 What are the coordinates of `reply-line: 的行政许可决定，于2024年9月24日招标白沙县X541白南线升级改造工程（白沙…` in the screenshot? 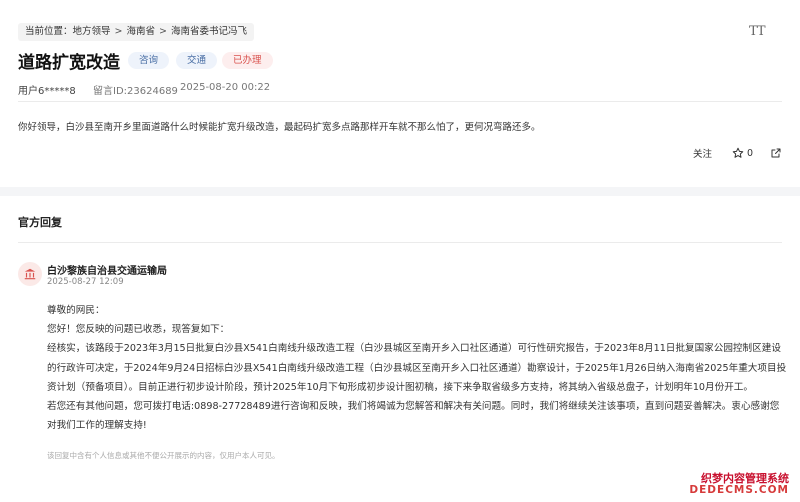 It's located at (417, 368).